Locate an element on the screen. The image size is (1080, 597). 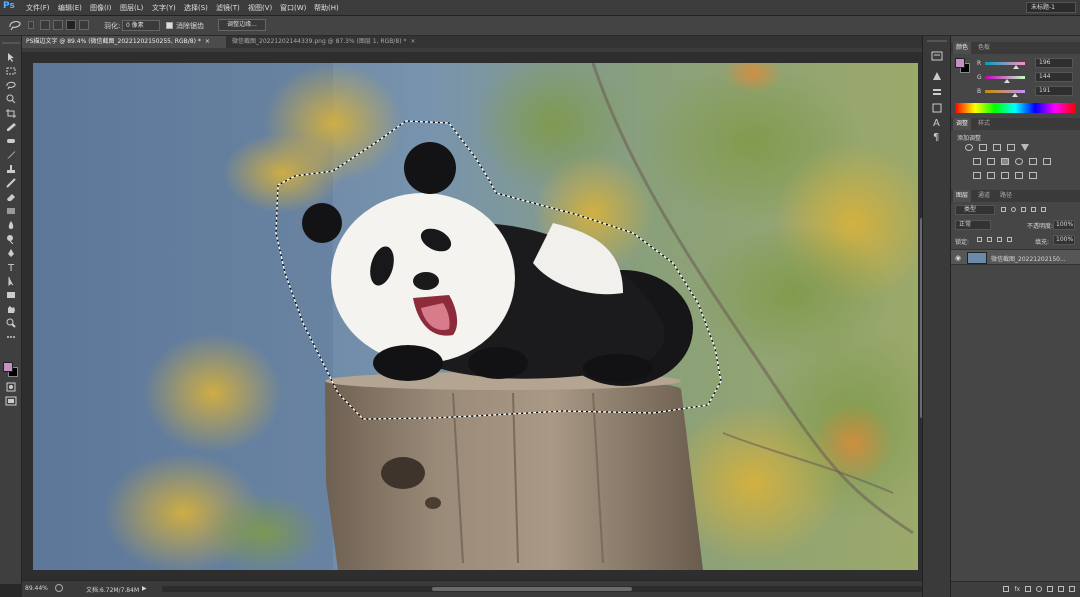
path-select-tool-icon is located at coordinates (11, 281).